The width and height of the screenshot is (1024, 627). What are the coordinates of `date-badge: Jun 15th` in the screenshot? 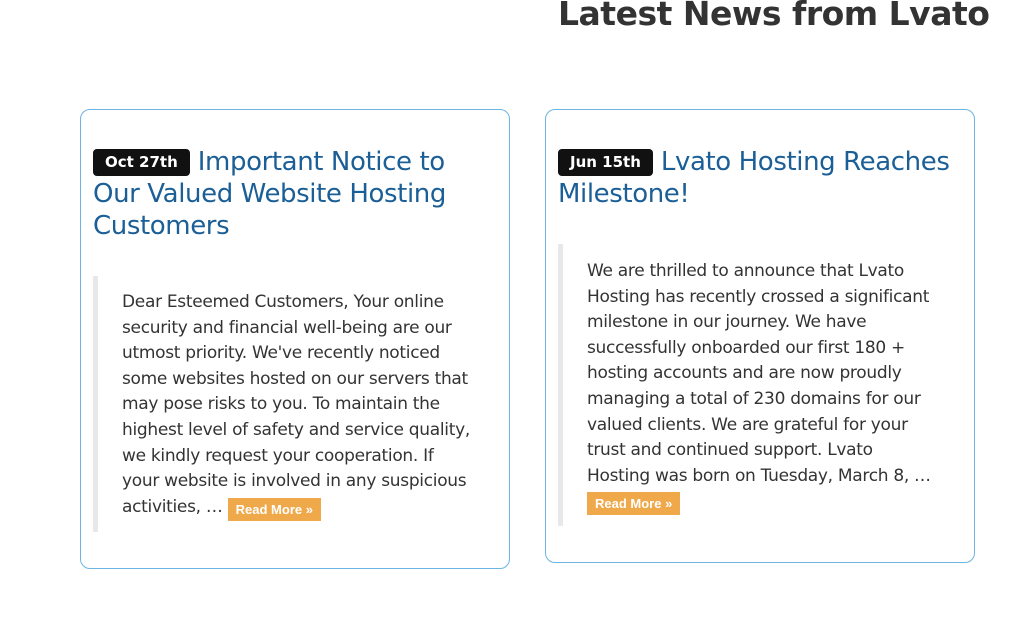 It's located at (605, 162).